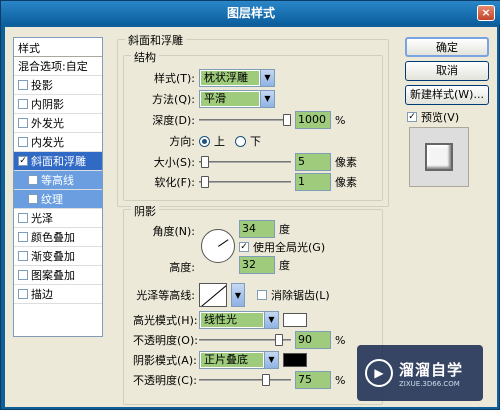  What do you see at coordinates (284, 265) in the screenshot?
I see `altitude-unit: 度` at bounding box center [284, 265].